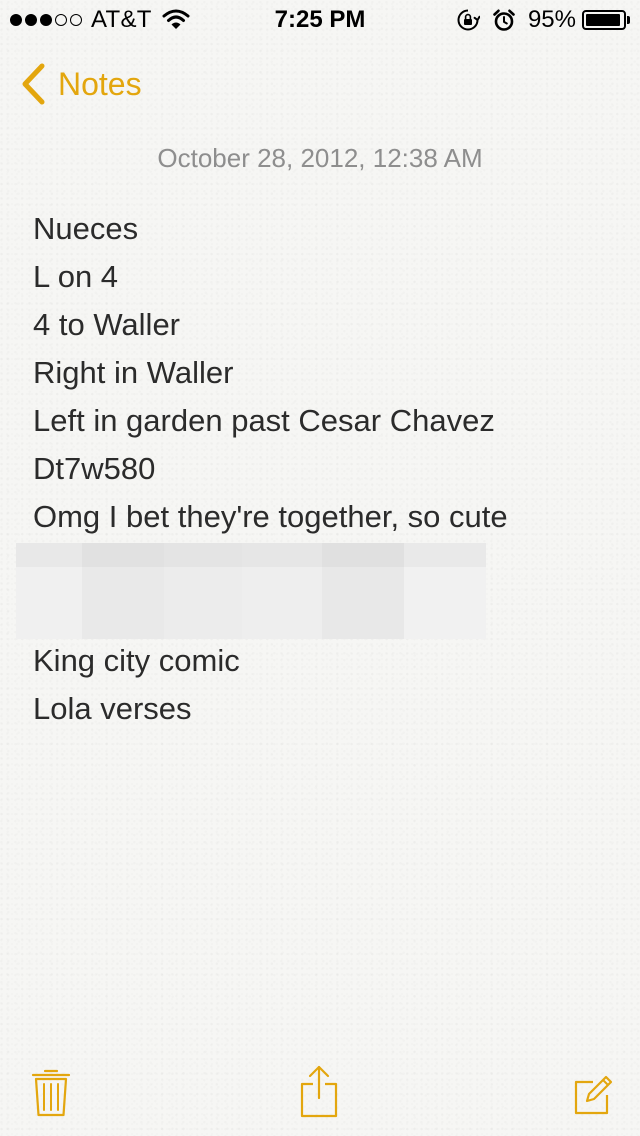  What do you see at coordinates (76, 276) in the screenshot?
I see `note-line: L on 4` at bounding box center [76, 276].